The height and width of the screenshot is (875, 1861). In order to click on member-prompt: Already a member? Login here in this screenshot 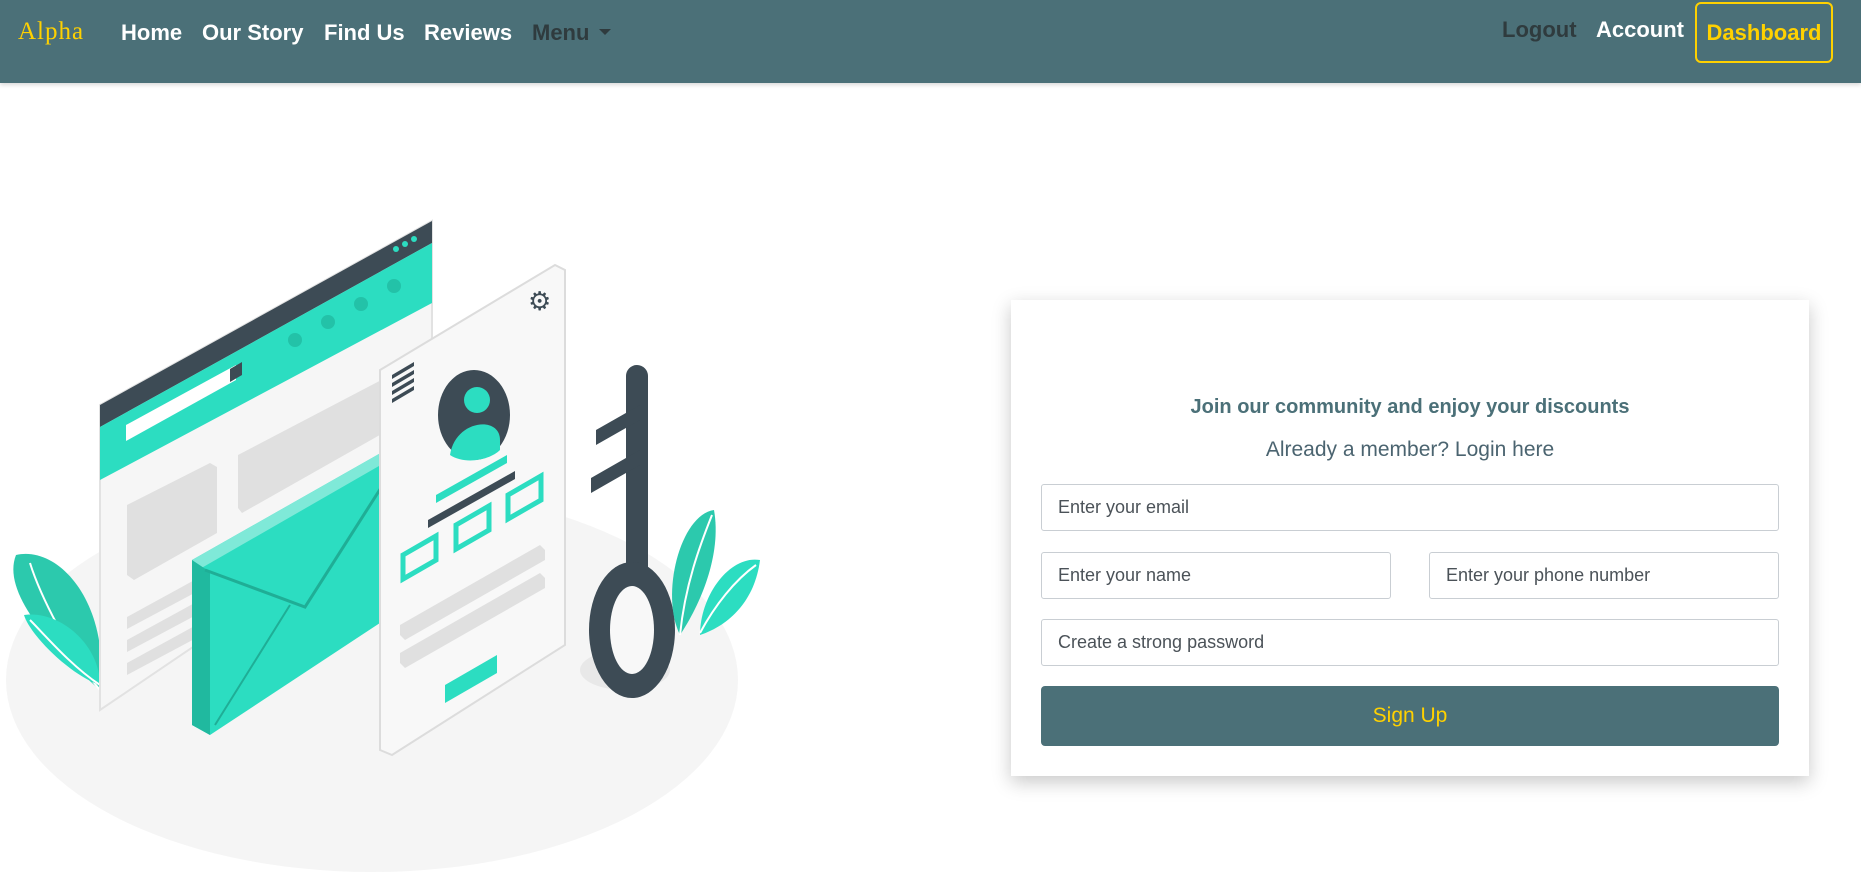, I will do `click(1410, 450)`.